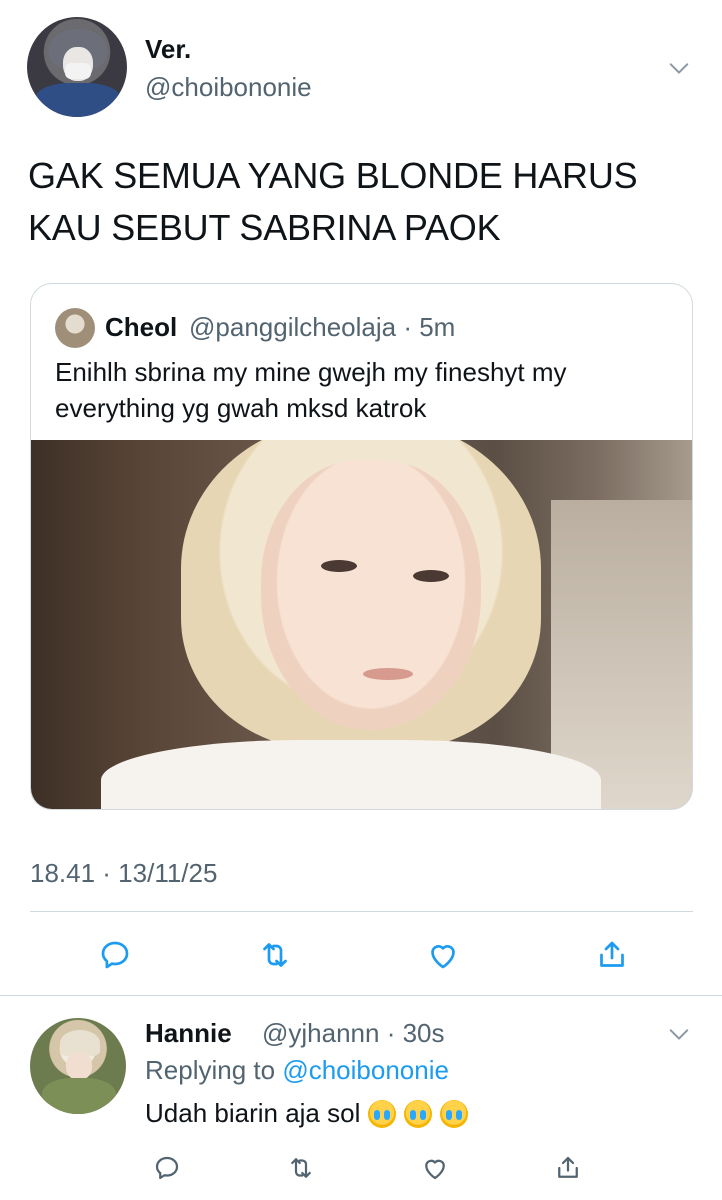  What do you see at coordinates (75, 328) in the screenshot?
I see `quoted-author-avatar` at bounding box center [75, 328].